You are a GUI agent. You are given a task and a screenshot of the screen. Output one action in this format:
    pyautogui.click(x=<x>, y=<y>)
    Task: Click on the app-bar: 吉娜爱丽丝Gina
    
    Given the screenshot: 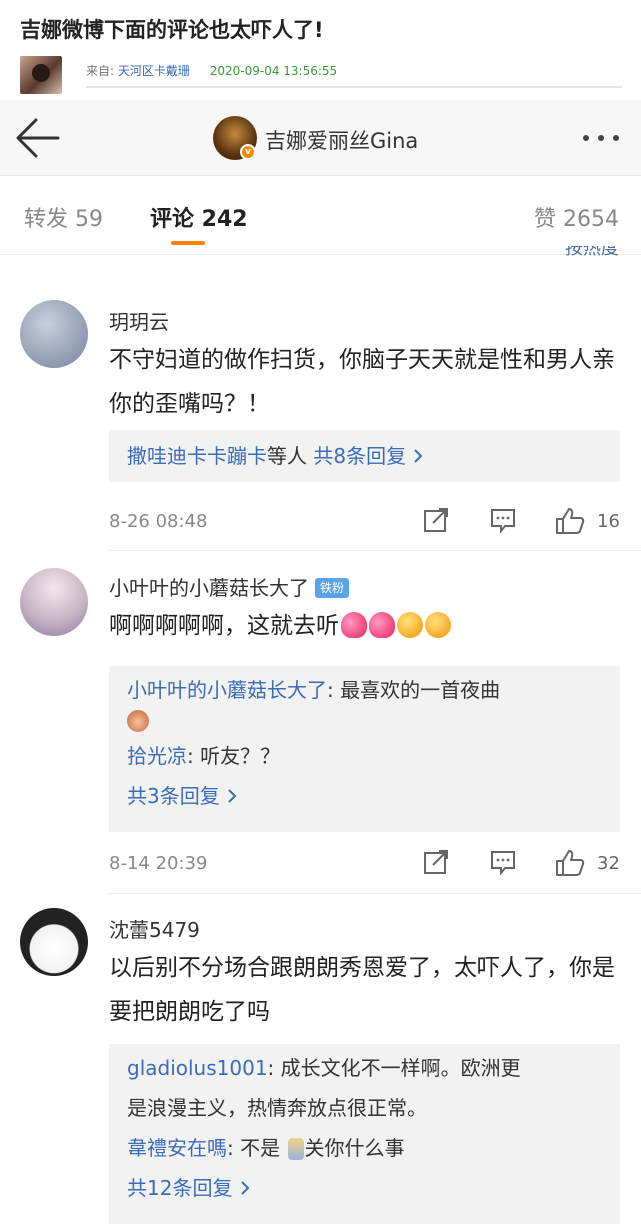 What is the action you would take?
    pyautogui.click(x=320, y=138)
    